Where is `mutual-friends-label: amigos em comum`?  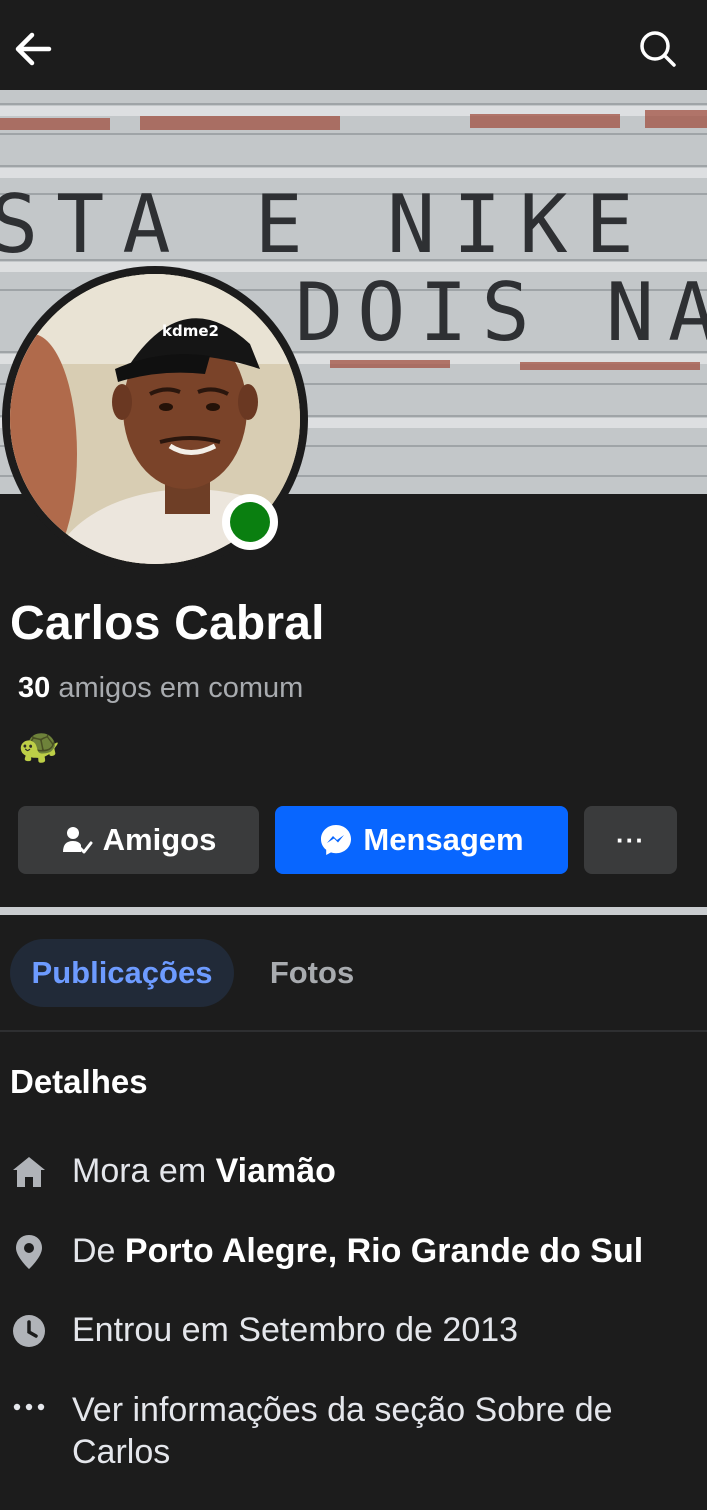
mutual-friends-label: amigos em comum is located at coordinates (177, 688).